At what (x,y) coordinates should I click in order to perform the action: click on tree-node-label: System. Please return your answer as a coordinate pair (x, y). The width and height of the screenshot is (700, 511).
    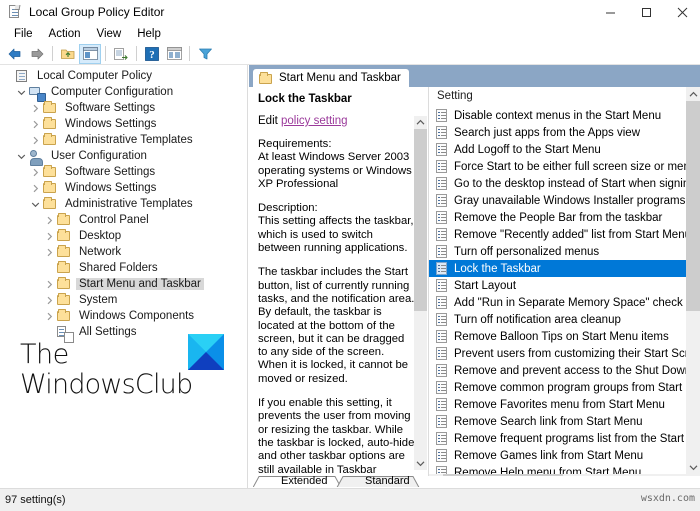
    Looking at the image, I should click on (98, 300).